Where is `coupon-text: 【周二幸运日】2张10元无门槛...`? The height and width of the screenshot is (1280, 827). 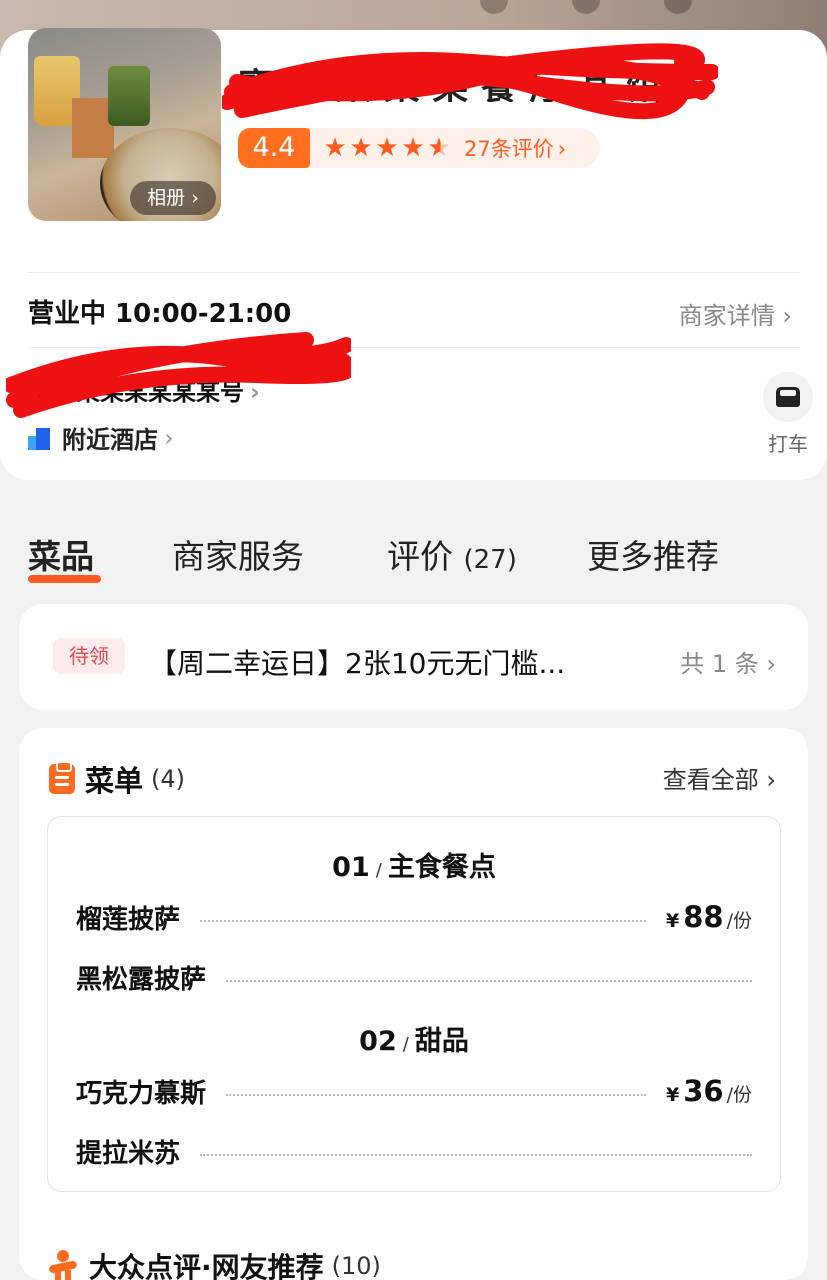 coupon-text: 【周二幸运日】2张10元无门槛... is located at coordinates (357, 663).